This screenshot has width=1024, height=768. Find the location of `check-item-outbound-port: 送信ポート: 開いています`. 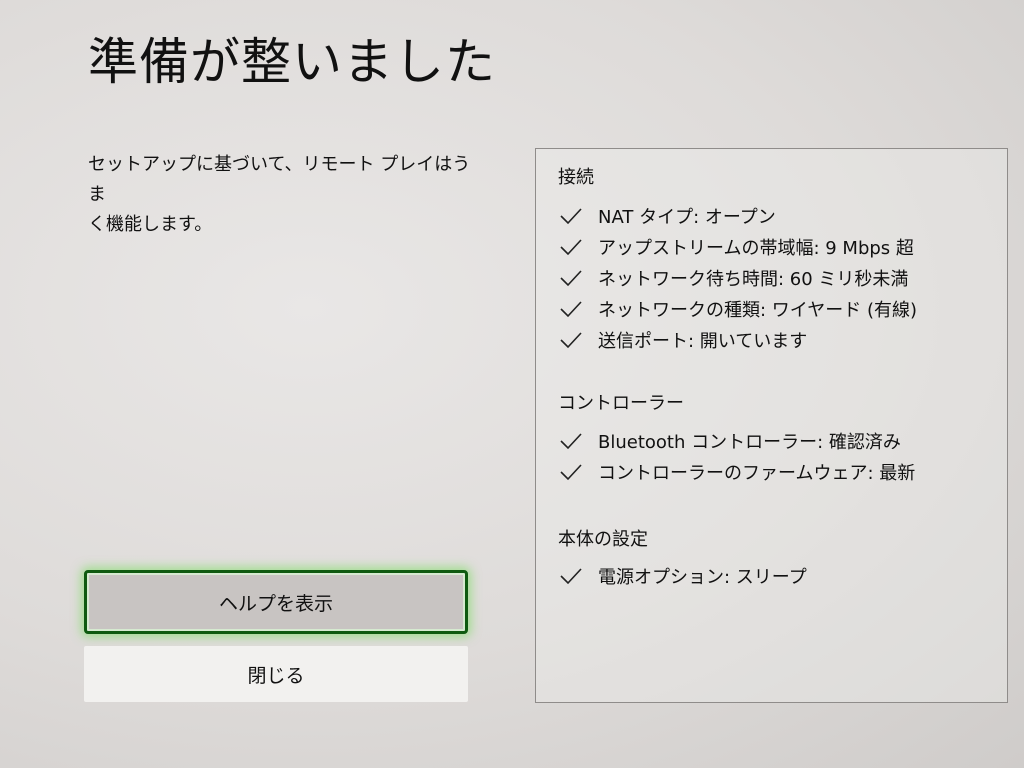

check-item-outbound-port: 送信ポート: 開いています is located at coordinates (682, 340).